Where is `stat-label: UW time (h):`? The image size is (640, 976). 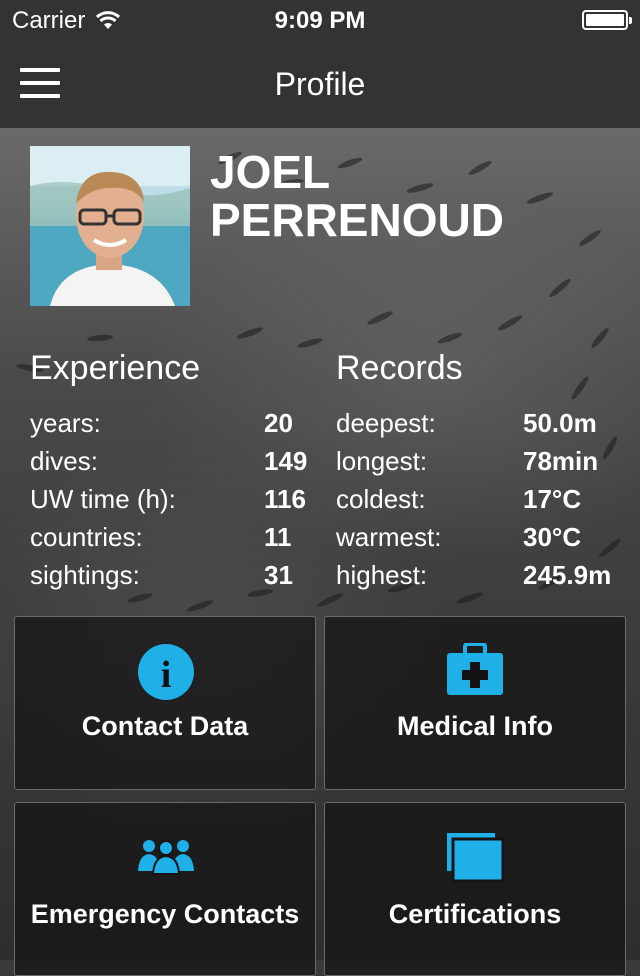 stat-label: UW time (h): is located at coordinates (103, 499).